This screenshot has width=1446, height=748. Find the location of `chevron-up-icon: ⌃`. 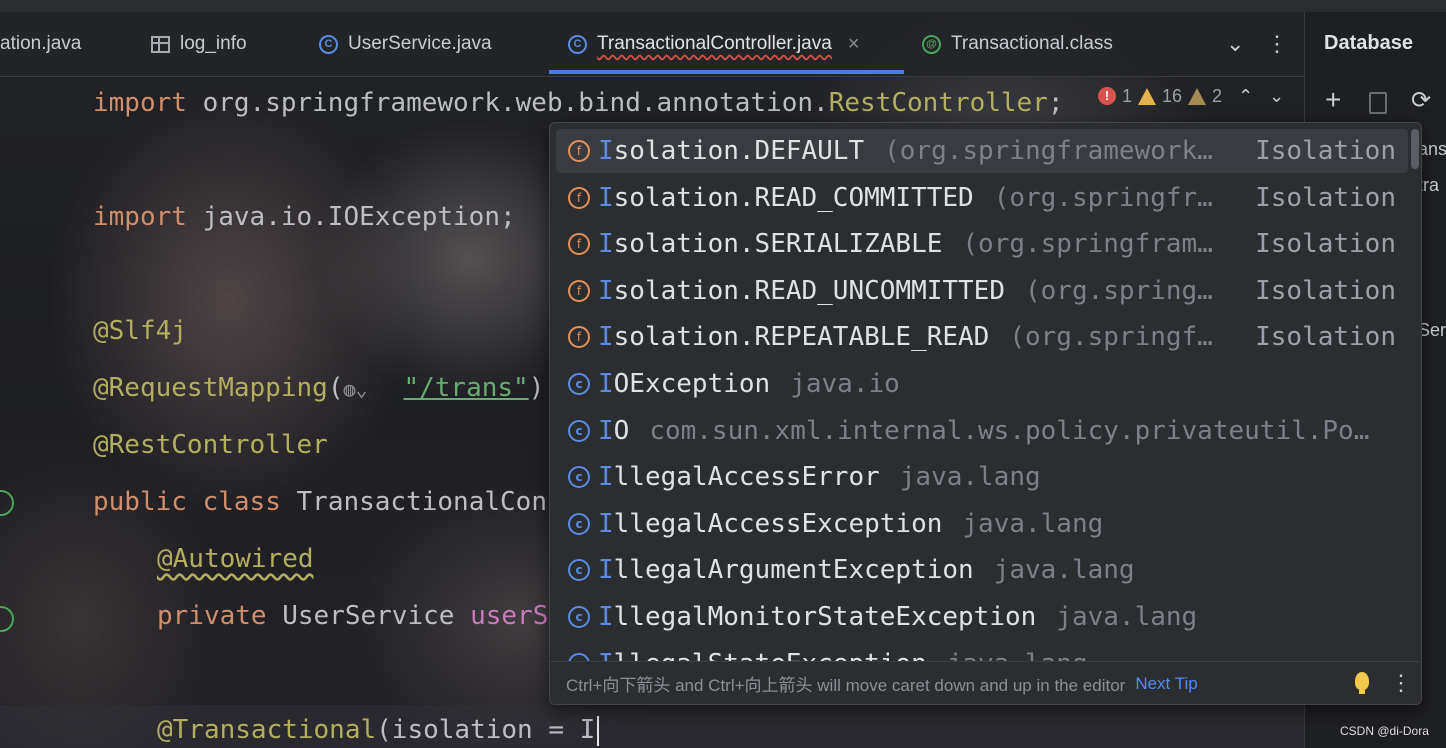

chevron-up-icon: ⌃ is located at coordinates (1245, 96).